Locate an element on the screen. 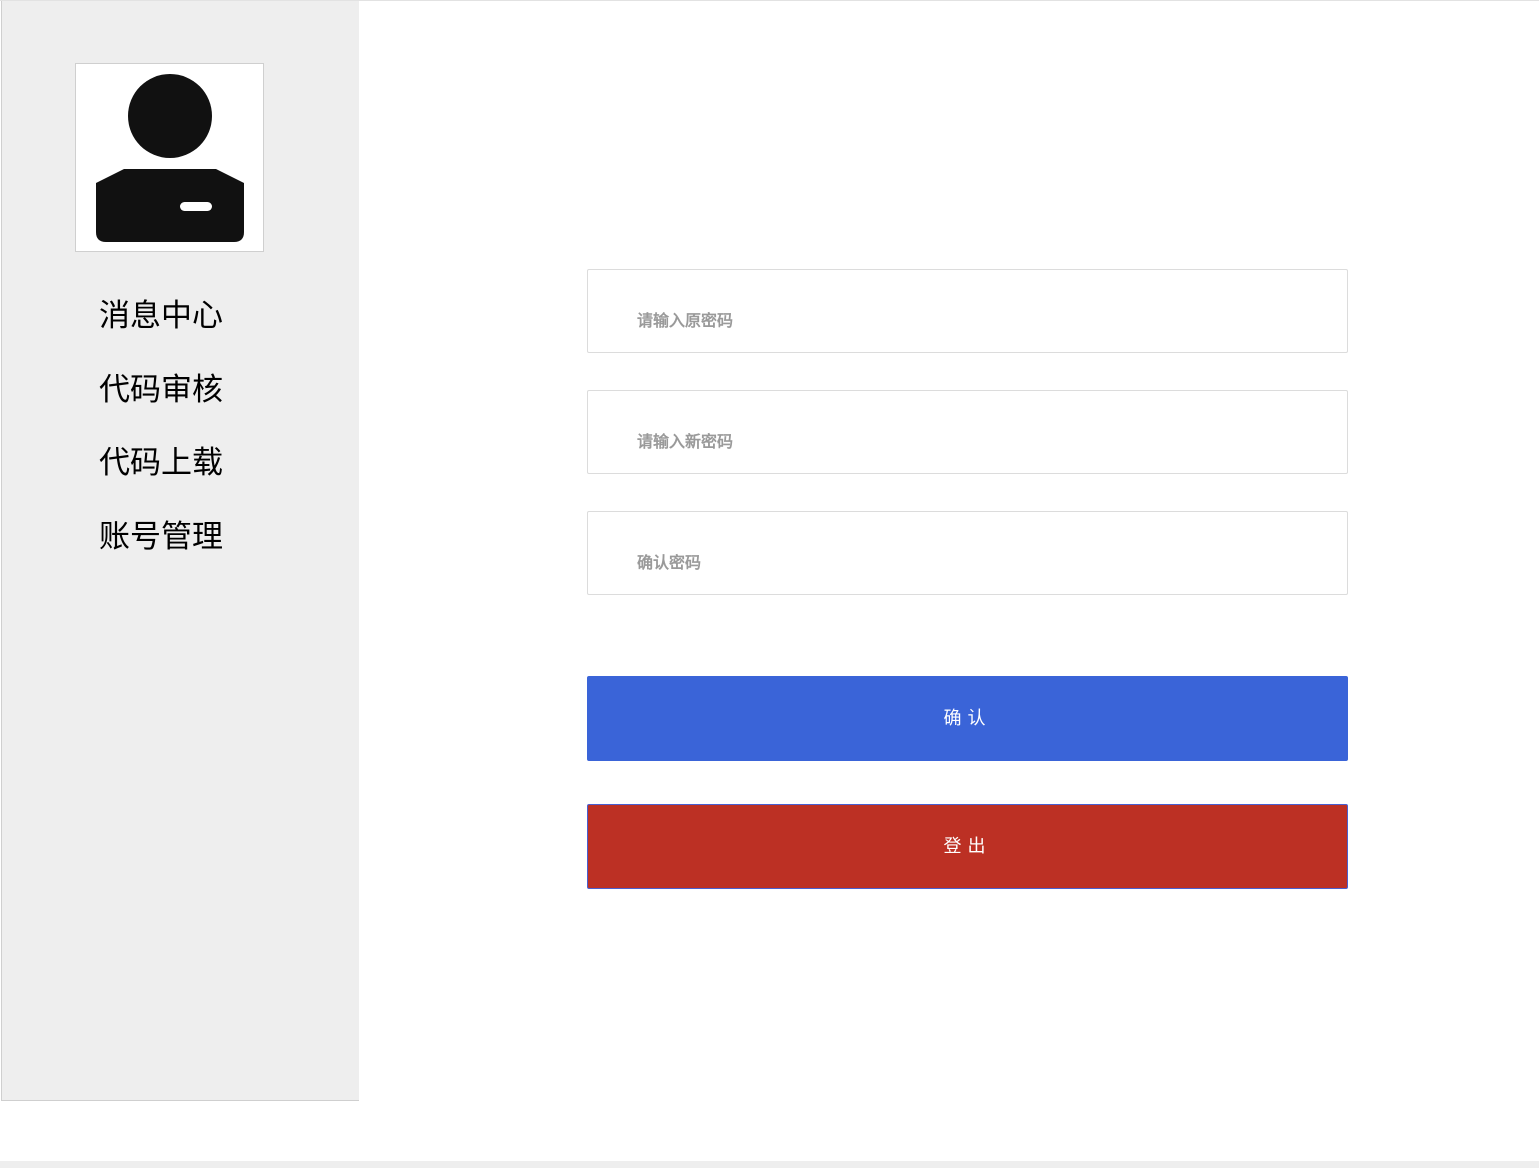 The height and width of the screenshot is (1168, 1539). avatar is located at coordinates (169, 157).